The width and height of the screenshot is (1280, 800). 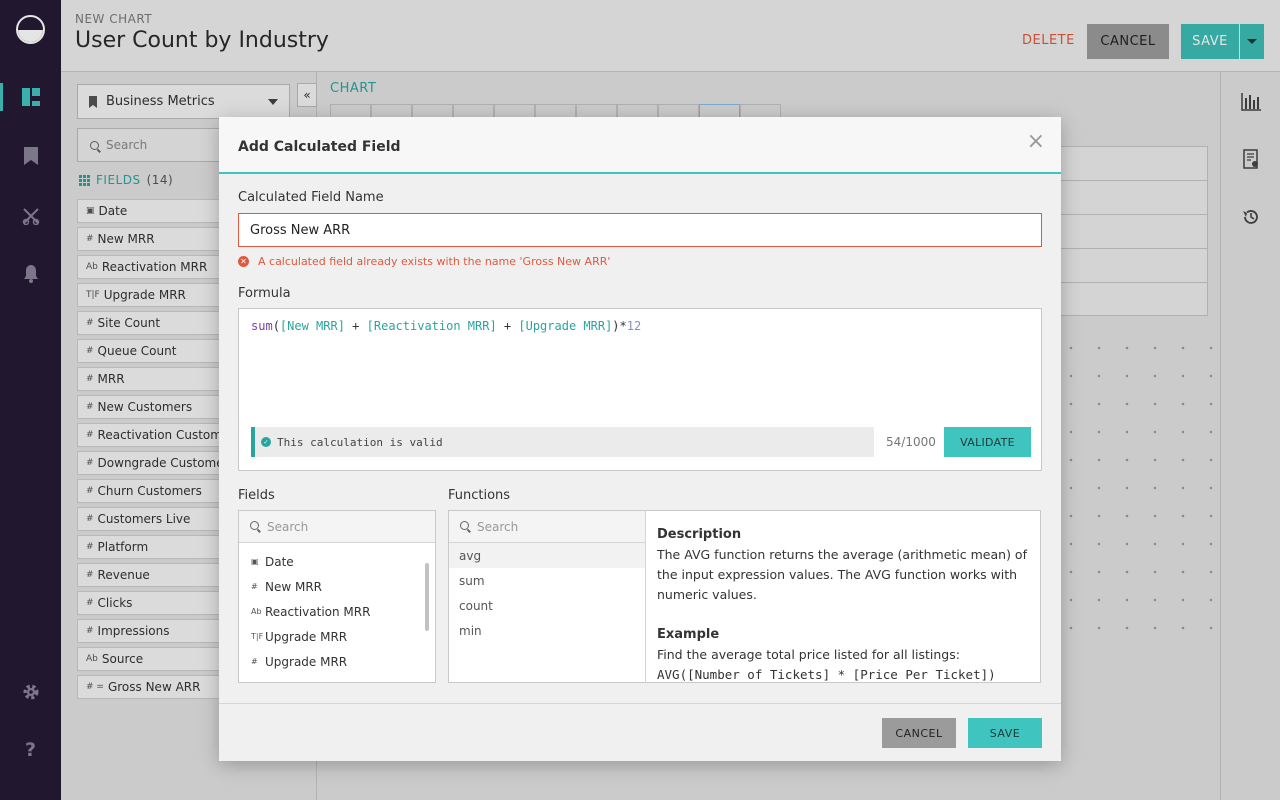 What do you see at coordinates (699, 534) in the screenshot?
I see `description-heading: Description` at bounding box center [699, 534].